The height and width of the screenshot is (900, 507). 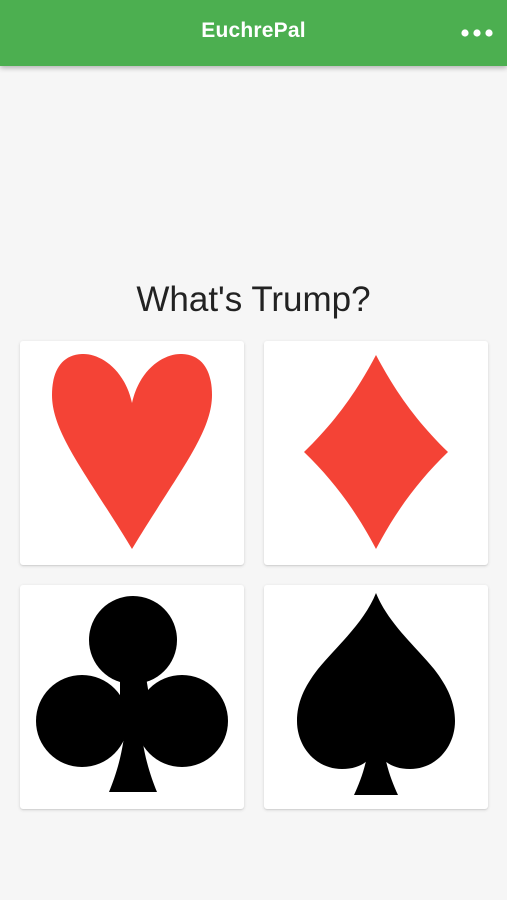 What do you see at coordinates (376, 694) in the screenshot?
I see `spade-icon` at bounding box center [376, 694].